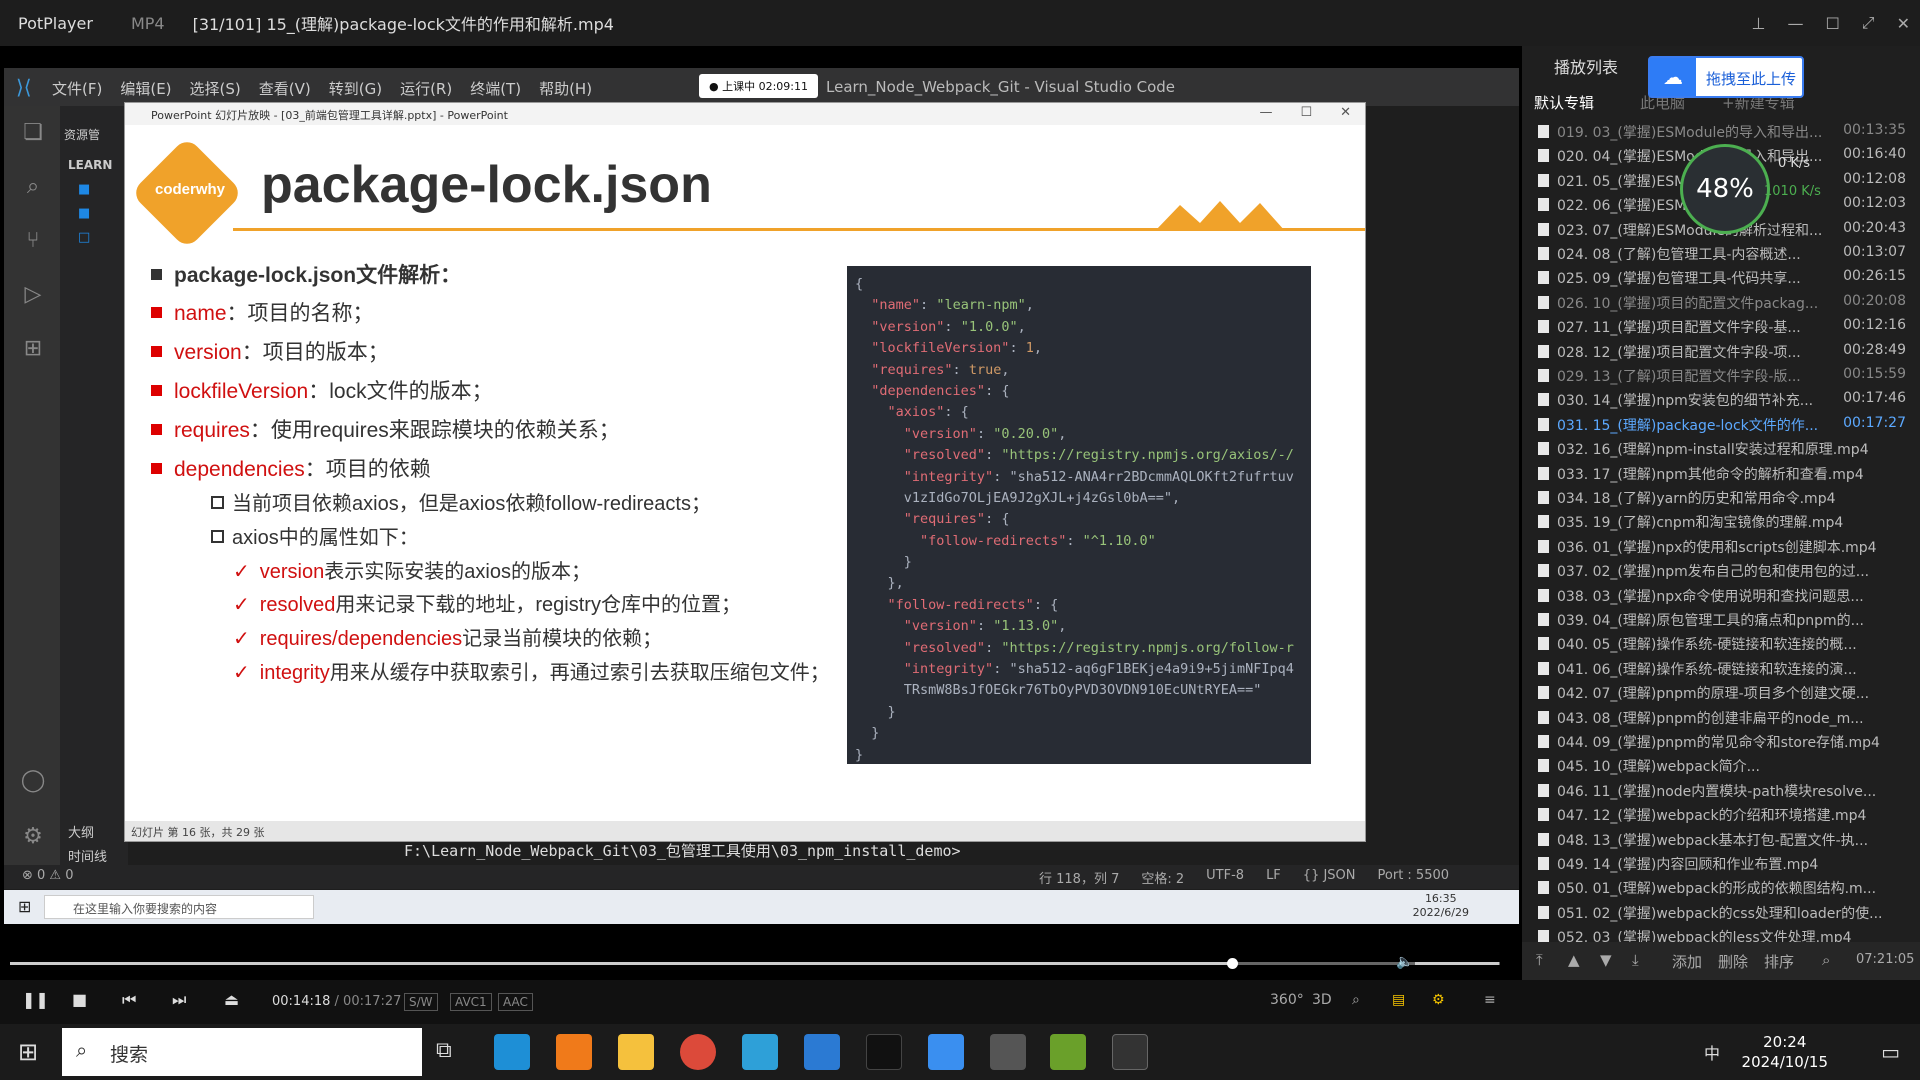 Image resolution: width=1920 pixels, height=1080 pixels. Describe the element at coordinates (33, 837) in the screenshot. I see `settings-gear-icon: ⚙` at that location.